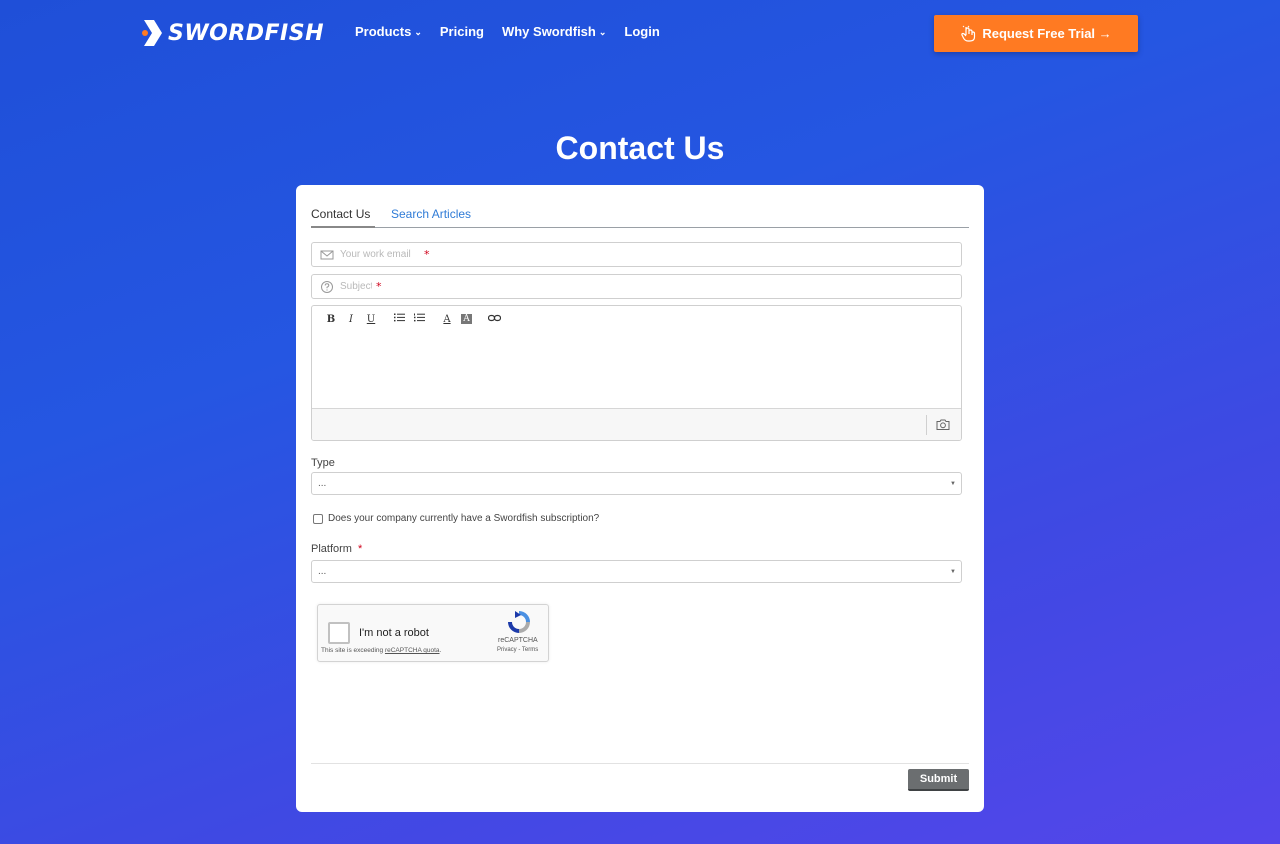 The height and width of the screenshot is (844, 1280). Describe the element at coordinates (519, 622) in the screenshot. I see `recaptcha-logo-icon` at that location.